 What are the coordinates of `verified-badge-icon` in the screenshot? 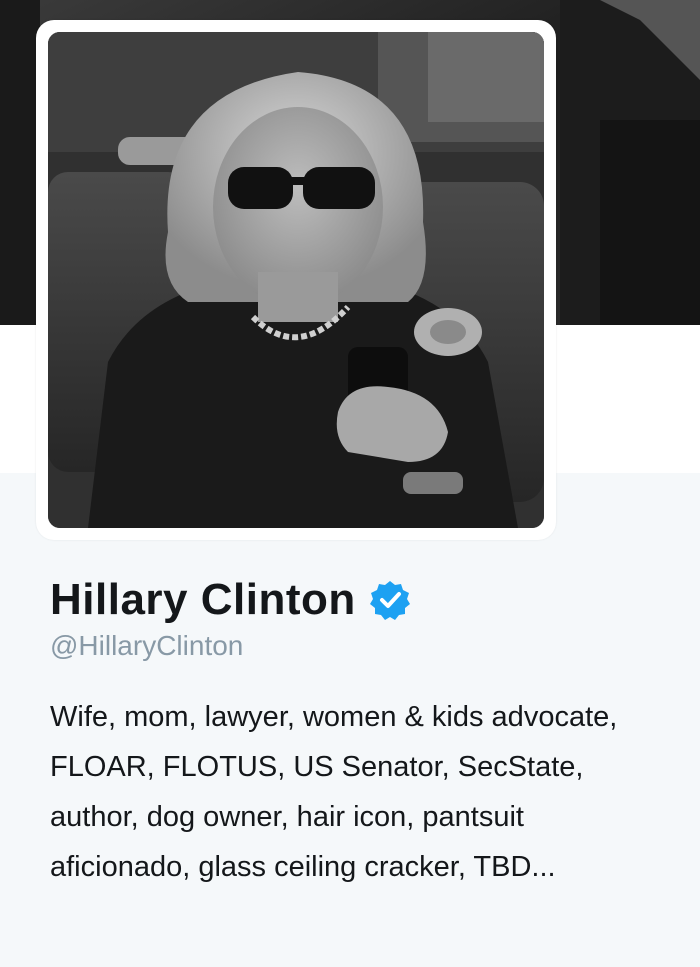 It's located at (390, 600).